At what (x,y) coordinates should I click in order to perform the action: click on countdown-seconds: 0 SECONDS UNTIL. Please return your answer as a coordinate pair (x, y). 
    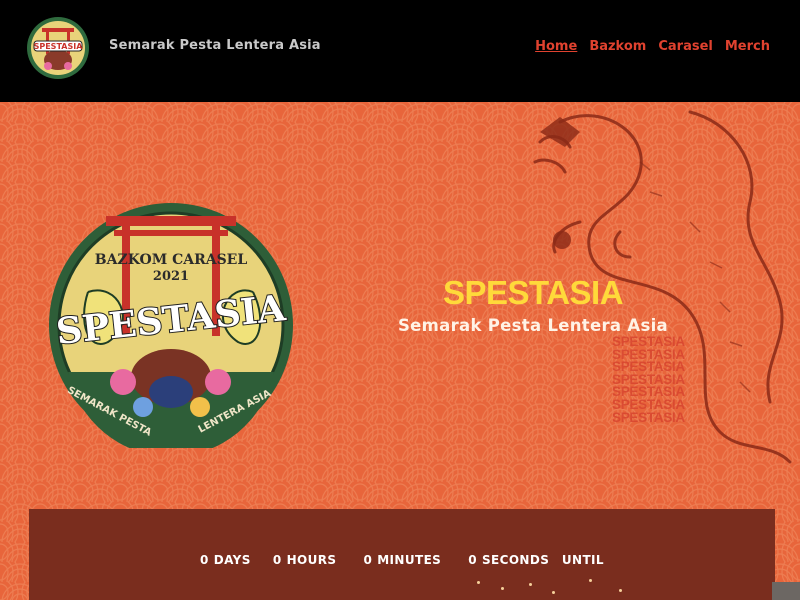
    Looking at the image, I should click on (536, 560).